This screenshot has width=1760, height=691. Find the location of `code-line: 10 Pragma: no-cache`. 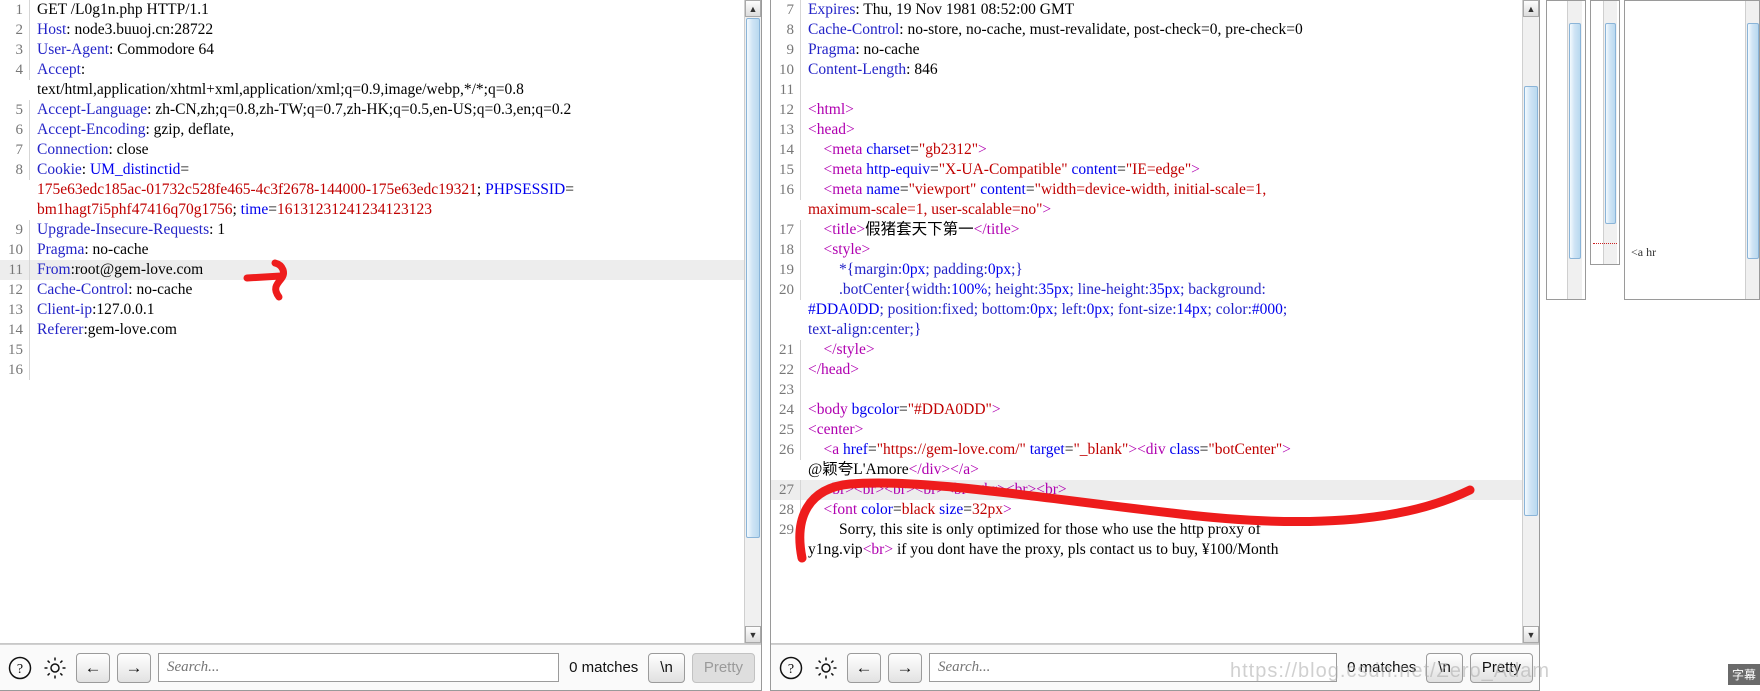

code-line: 10 Pragma: no-cache is located at coordinates (372, 250).